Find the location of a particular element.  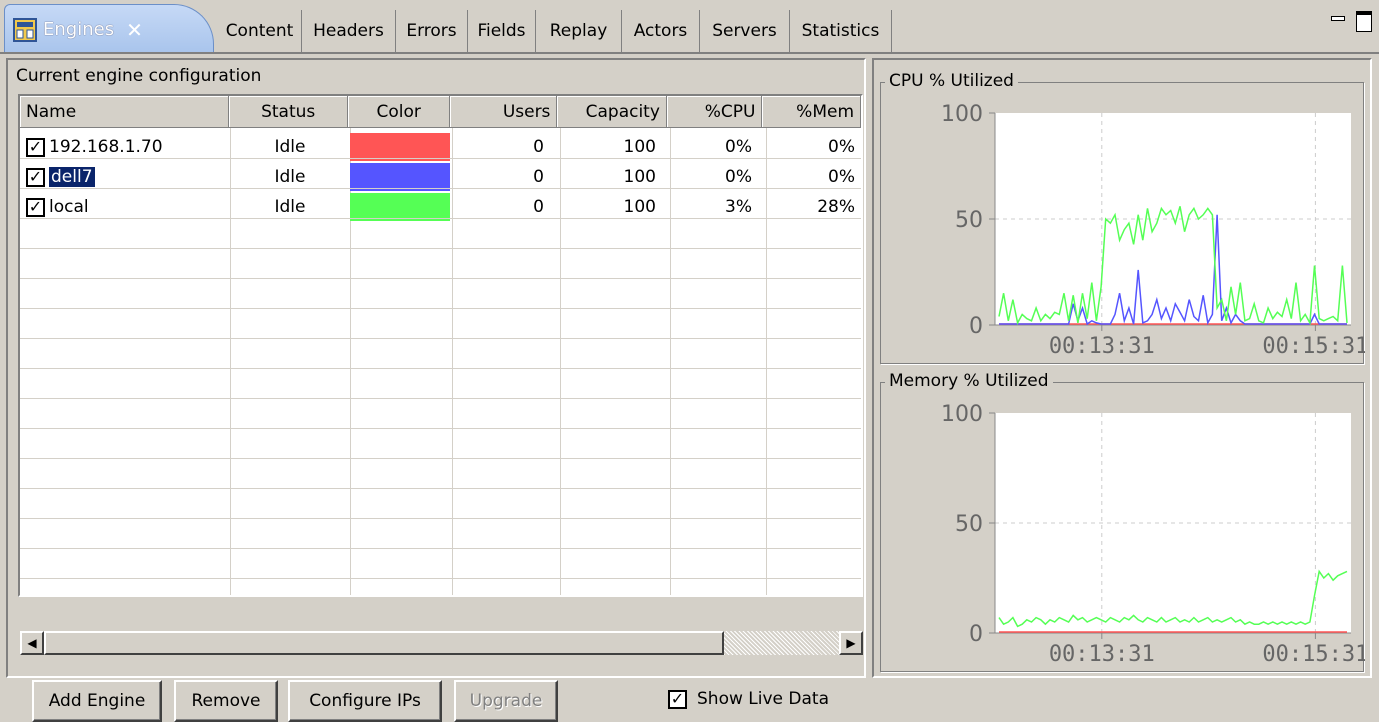

scroll-right-icon: ▶ is located at coordinates (851, 643).